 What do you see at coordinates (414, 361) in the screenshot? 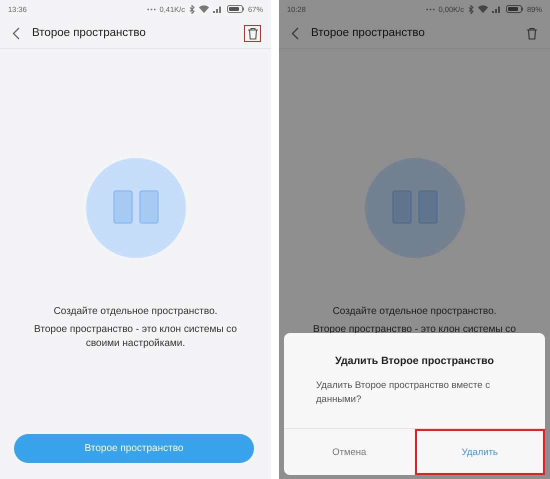
I see `dialog-title: Удалить Второе пространство` at bounding box center [414, 361].